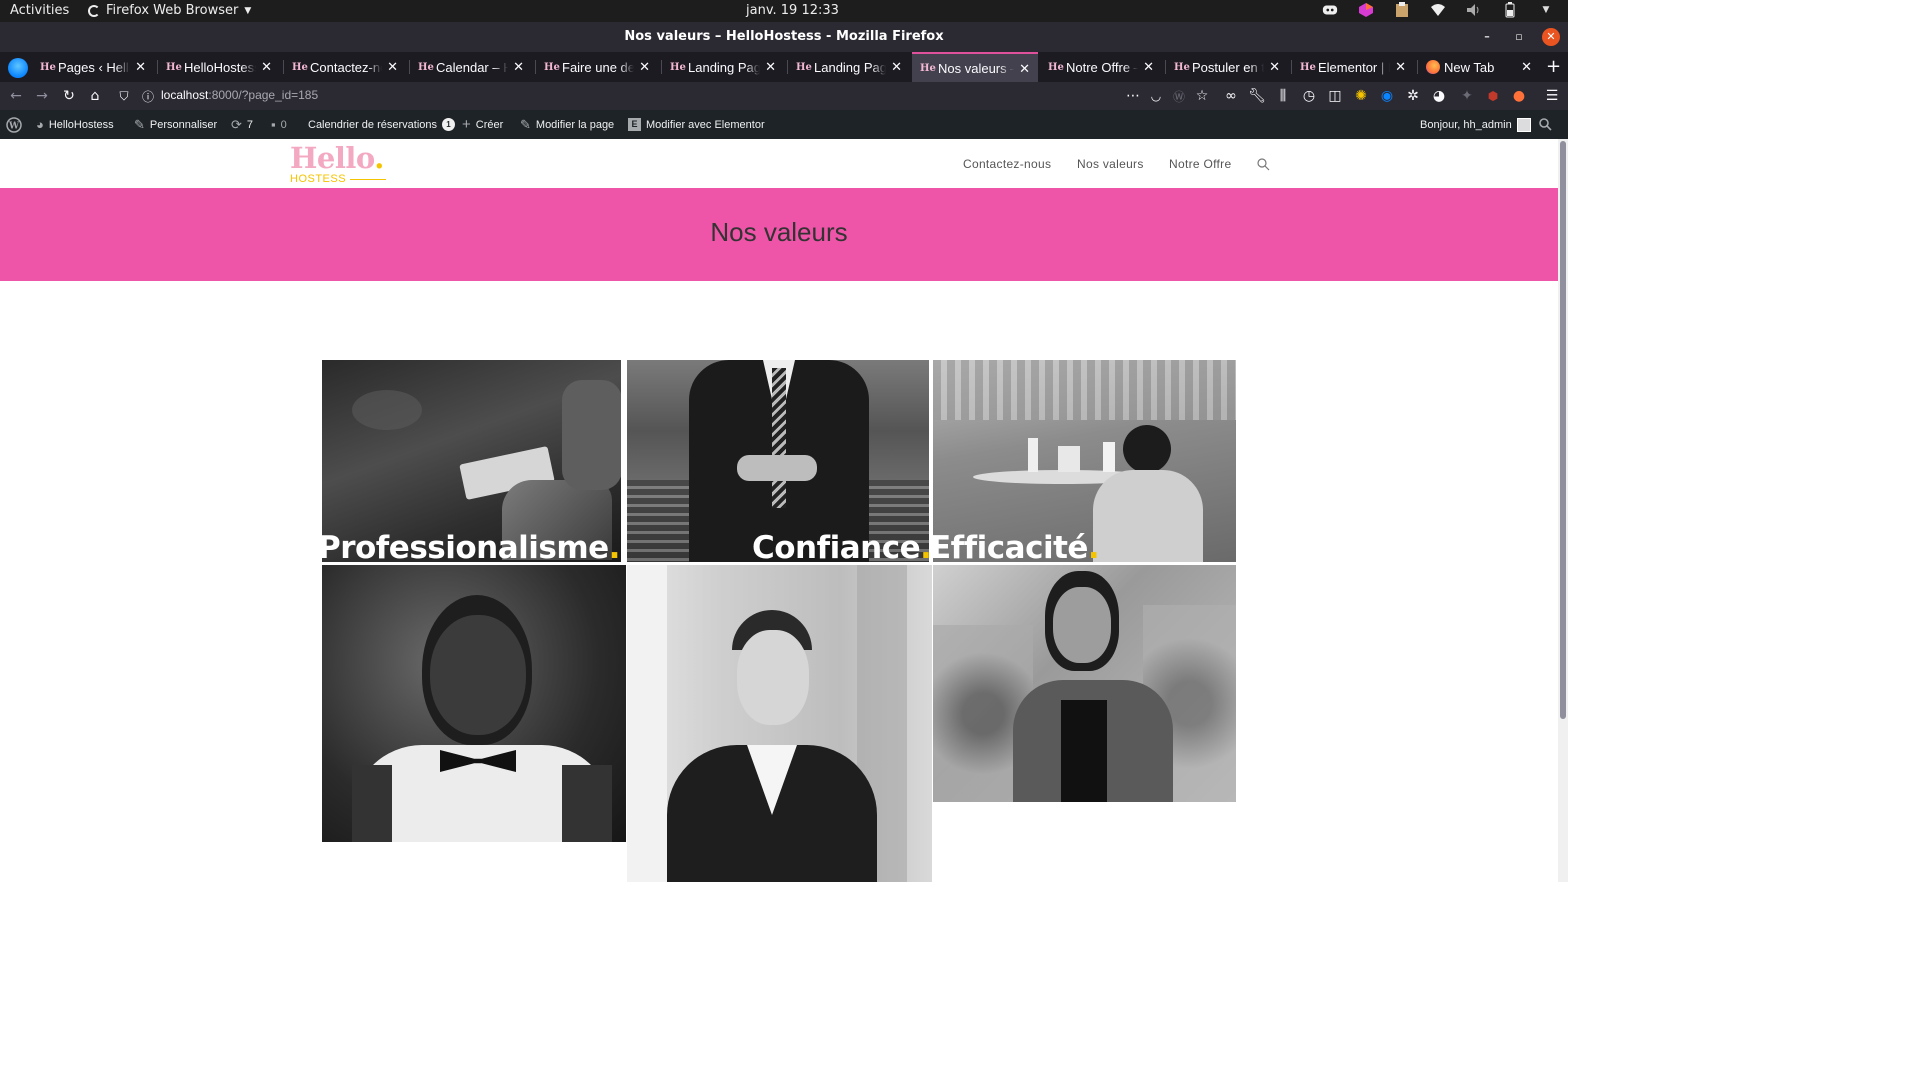 This screenshot has width=1920, height=1080. Describe the element at coordinates (1402, 10) in the screenshot. I see `clipboard-icon` at that location.